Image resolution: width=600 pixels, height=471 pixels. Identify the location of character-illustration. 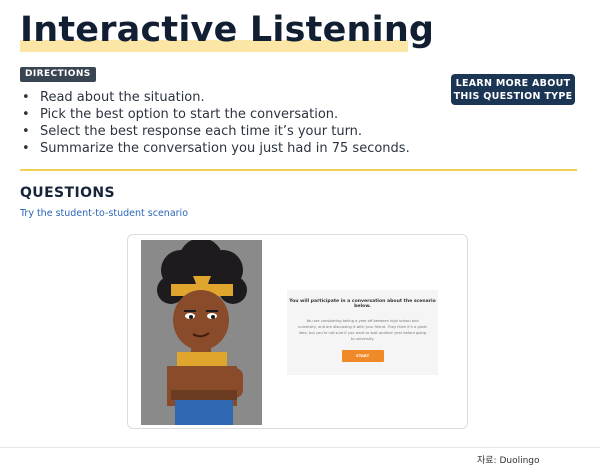
(201, 332).